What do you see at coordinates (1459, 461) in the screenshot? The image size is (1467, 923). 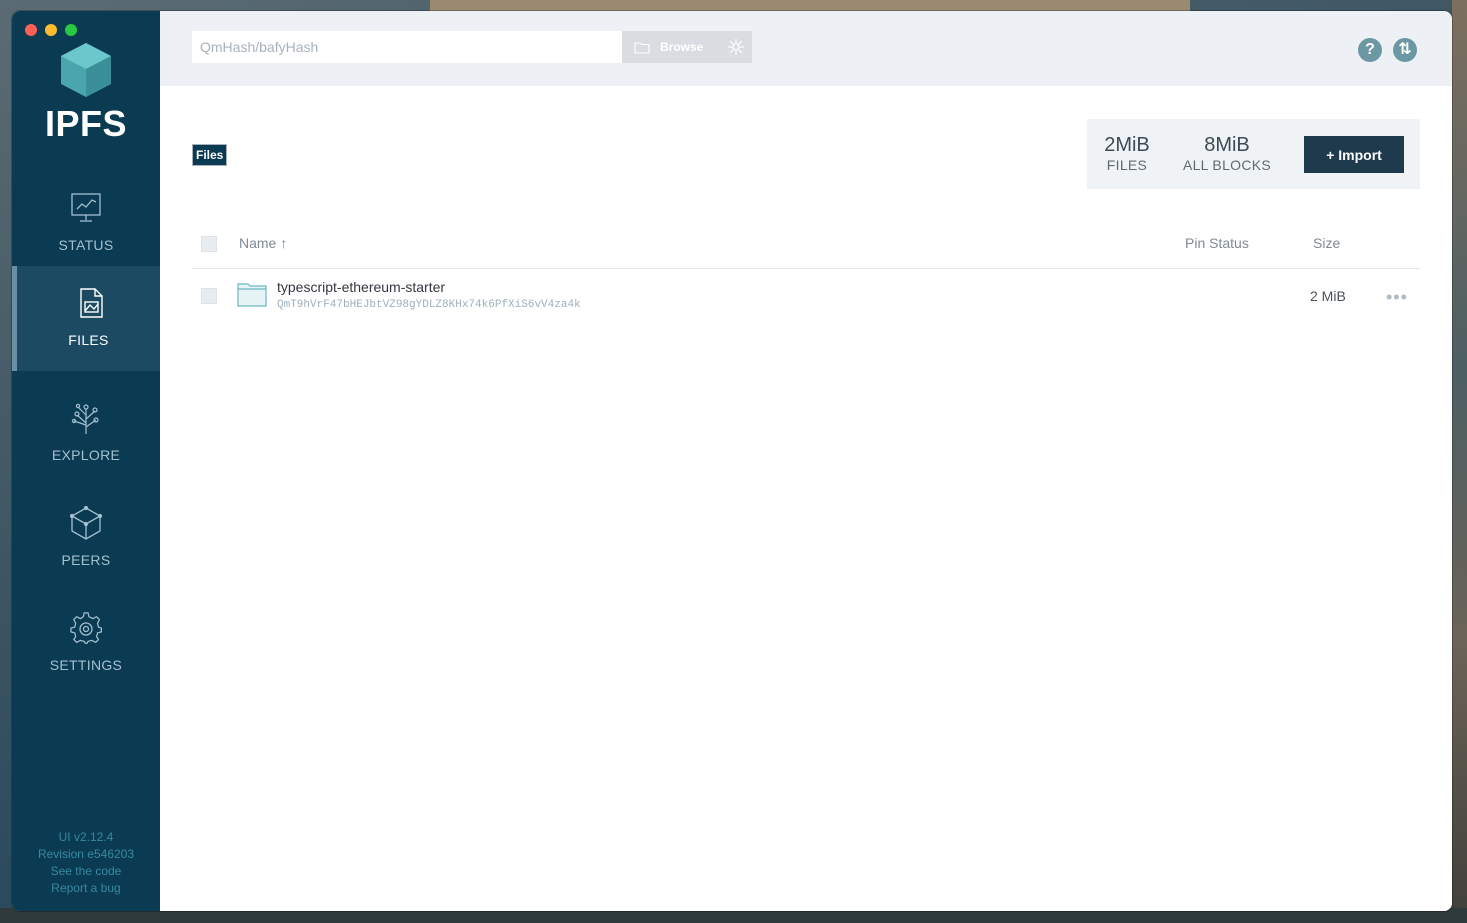 I see `desktop-background-right` at bounding box center [1459, 461].